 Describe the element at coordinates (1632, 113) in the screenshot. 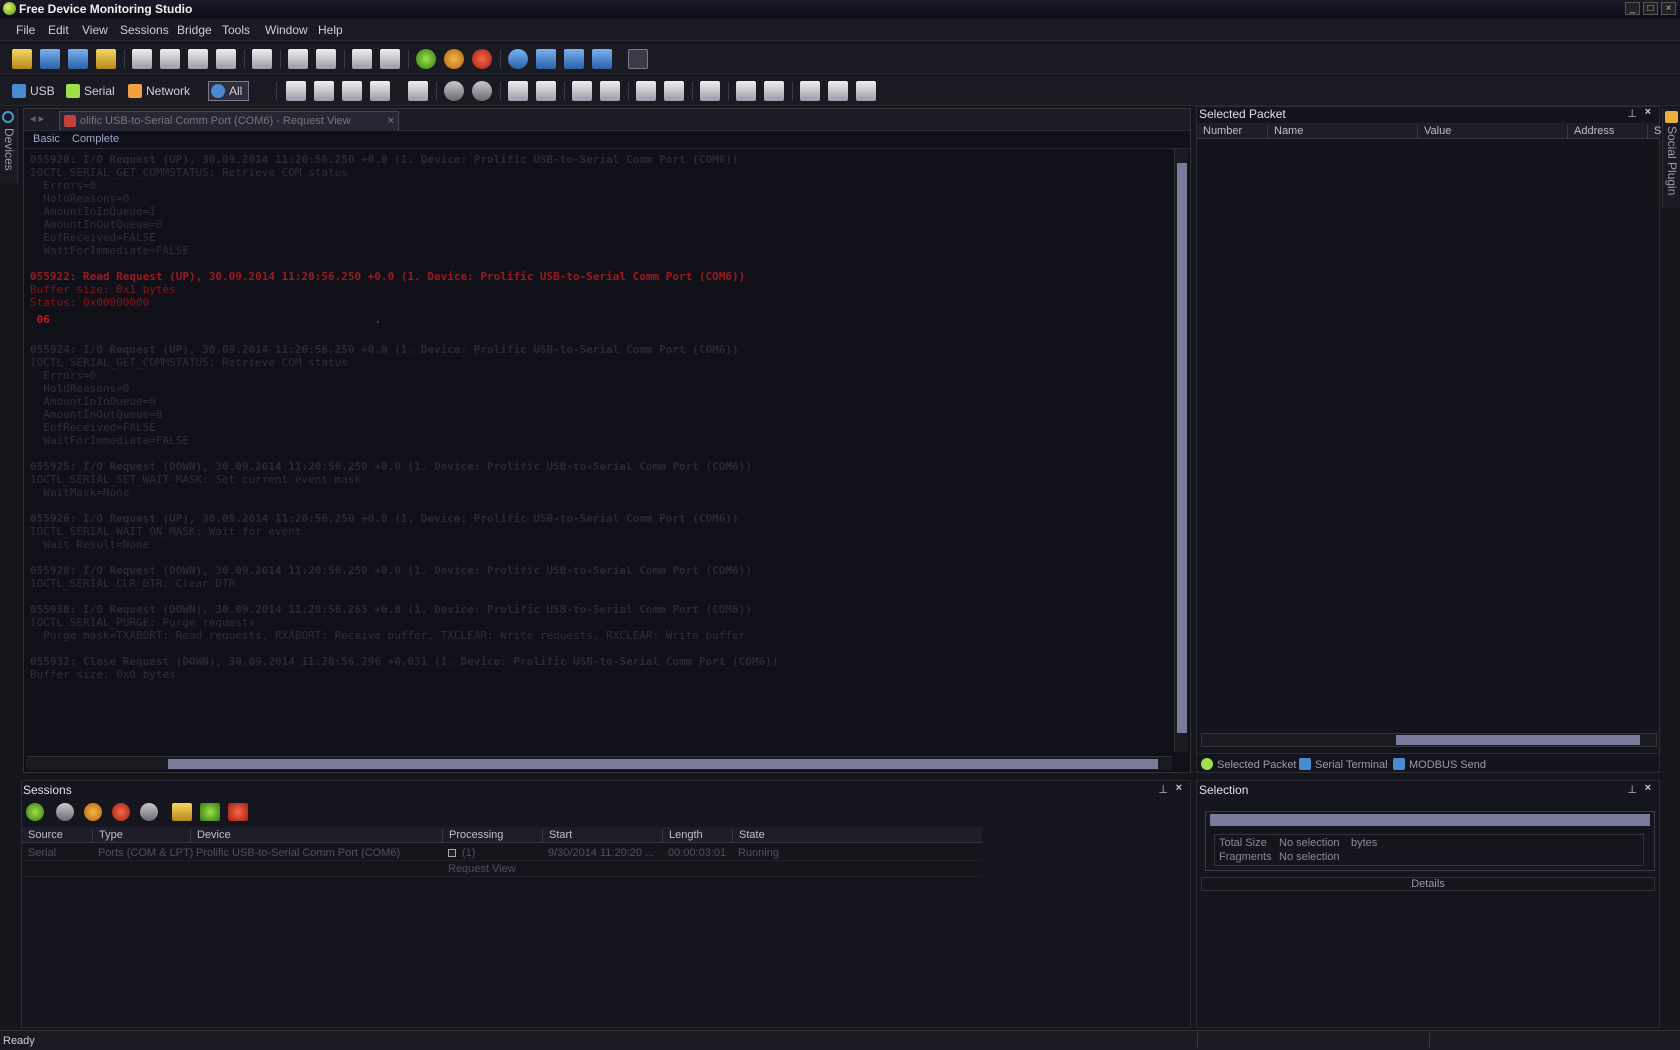

I see `pin-icon: ⊥` at that location.